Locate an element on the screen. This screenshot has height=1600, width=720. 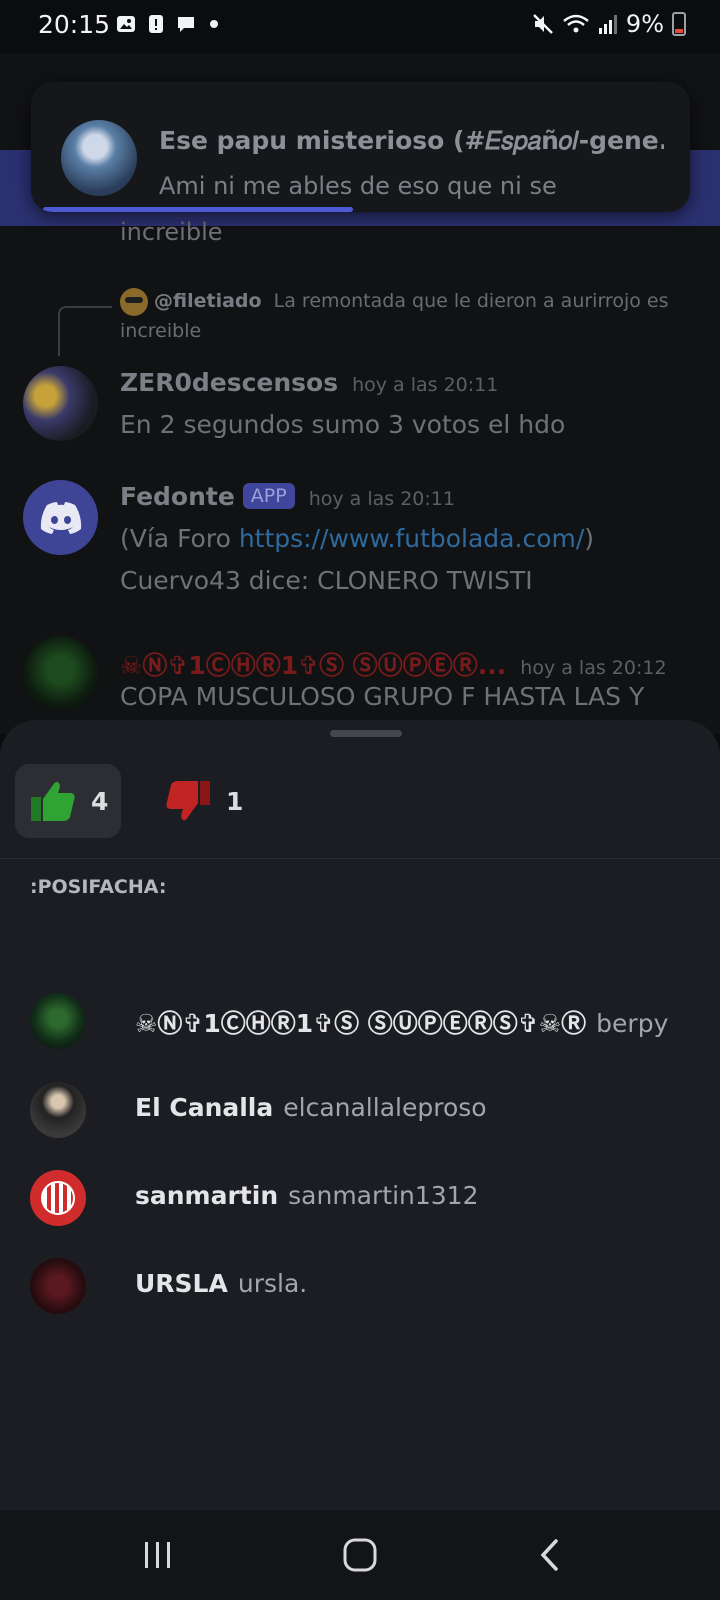
wifi-icon is located at coordinates (576, 23).